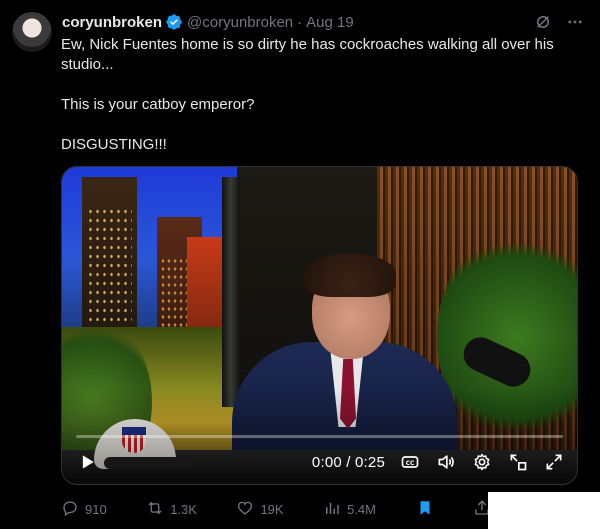 The height and width of the screenshot is (529, 600). I want to click on avatar, so click(32, 32).